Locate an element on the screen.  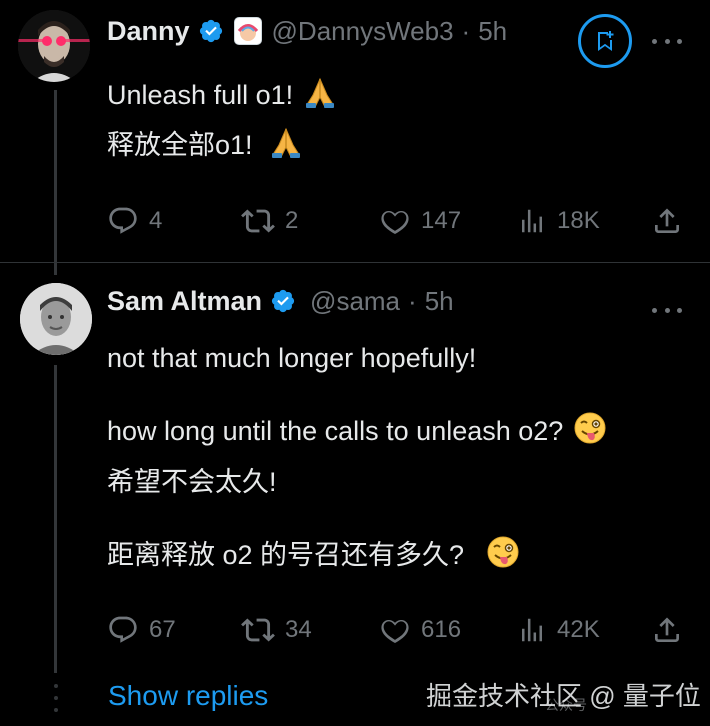
author-handle: @DannysWeb3 is located at coordinates (363, 31).